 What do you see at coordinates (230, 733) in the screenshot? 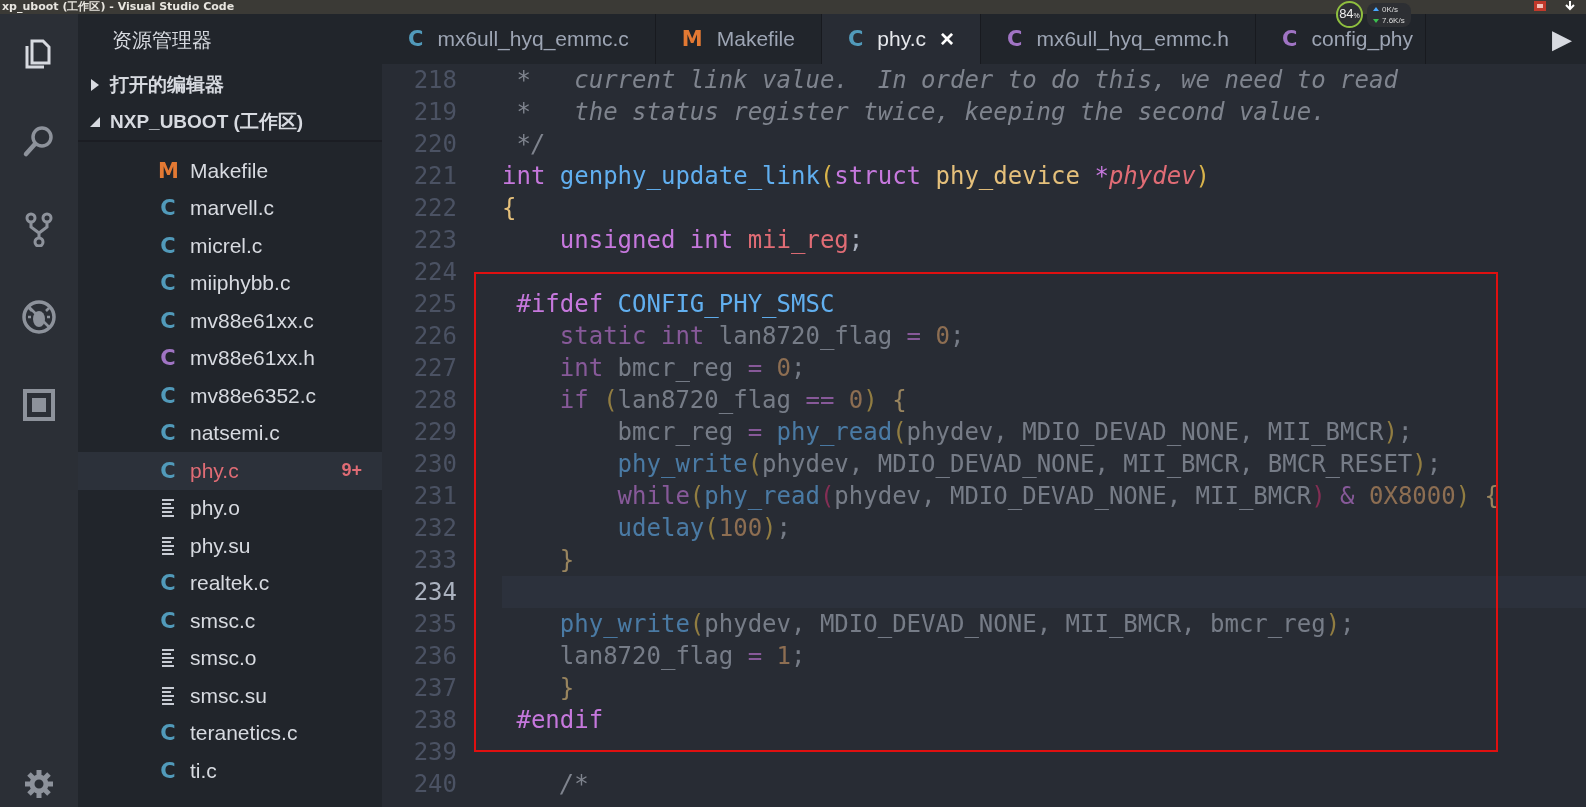
I see `file-item: C teranetics.c` at bounding box center [230, 733].